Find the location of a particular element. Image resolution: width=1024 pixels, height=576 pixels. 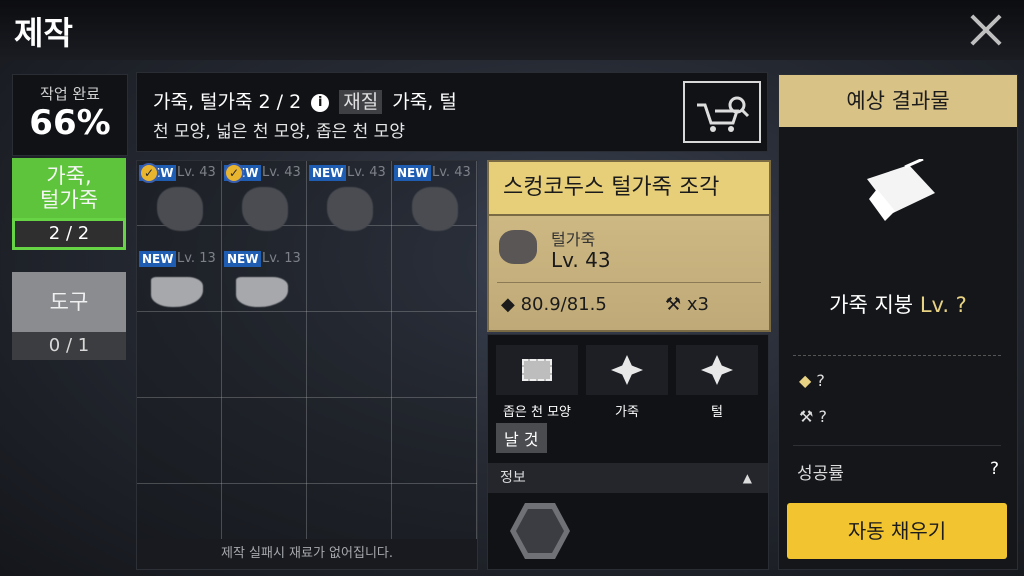

leather-icon is located at coordinates (627, 370).